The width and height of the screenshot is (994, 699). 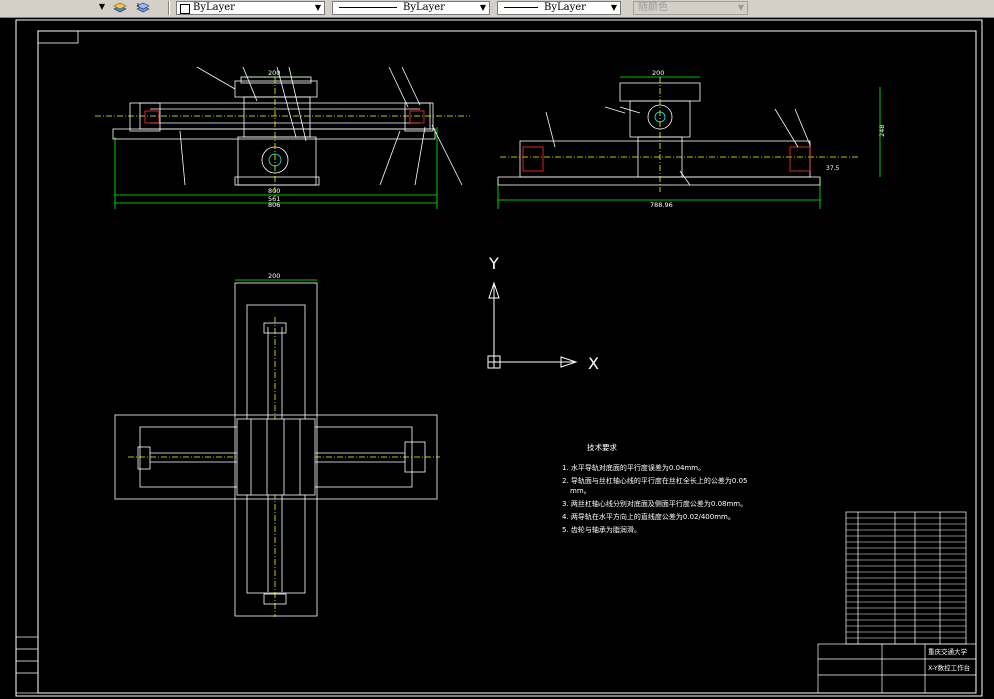 I want to click on dim-side-total: 788.96, so click(x=661, y=205).